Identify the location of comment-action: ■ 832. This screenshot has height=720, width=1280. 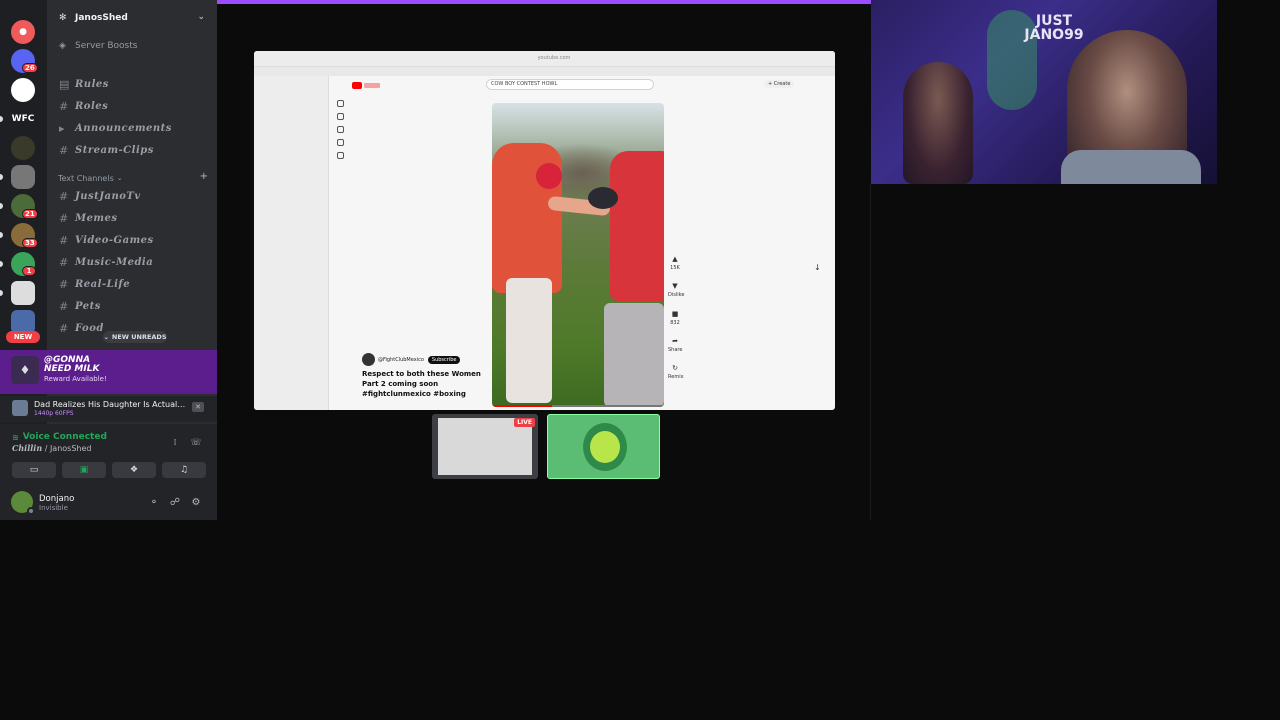
(675, 318).